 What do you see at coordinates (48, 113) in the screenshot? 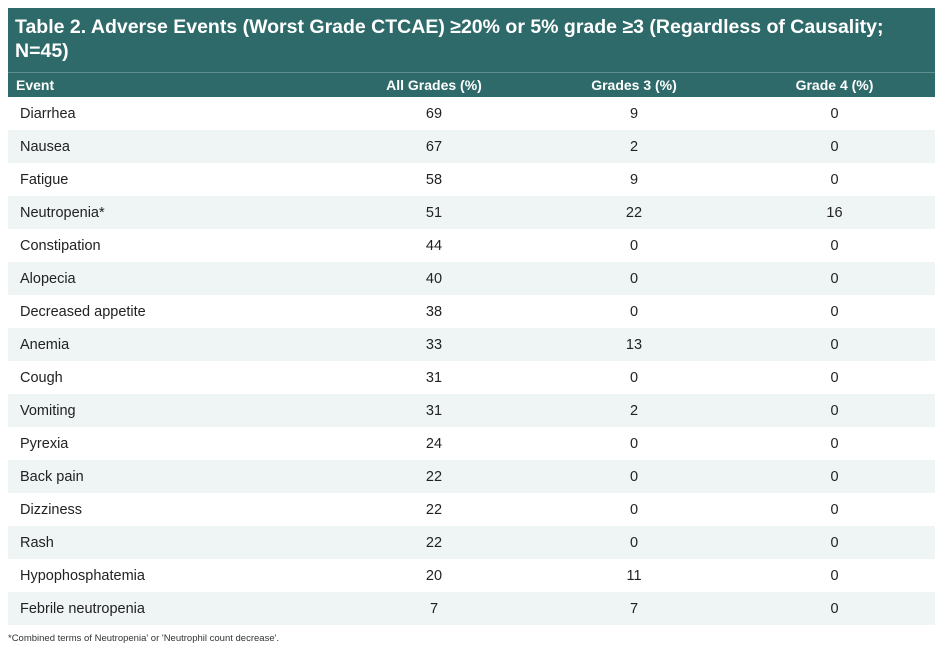
I see `cell-event: Diarrhea` at bounding box center [48, 113].